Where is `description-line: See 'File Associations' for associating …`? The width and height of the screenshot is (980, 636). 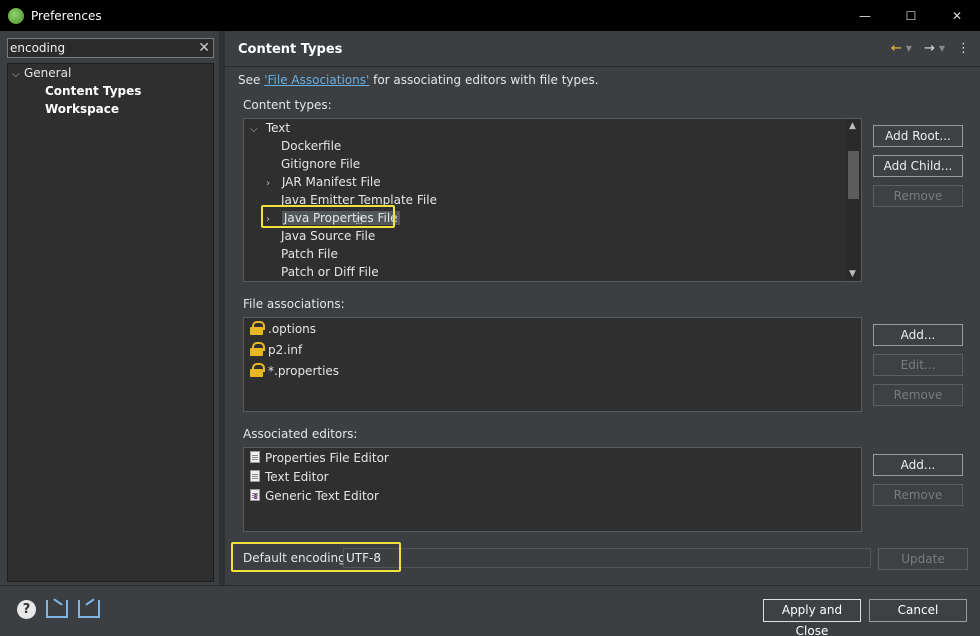 description-line: See 'File Associations' for associating … is located at coordinates (418, 80).